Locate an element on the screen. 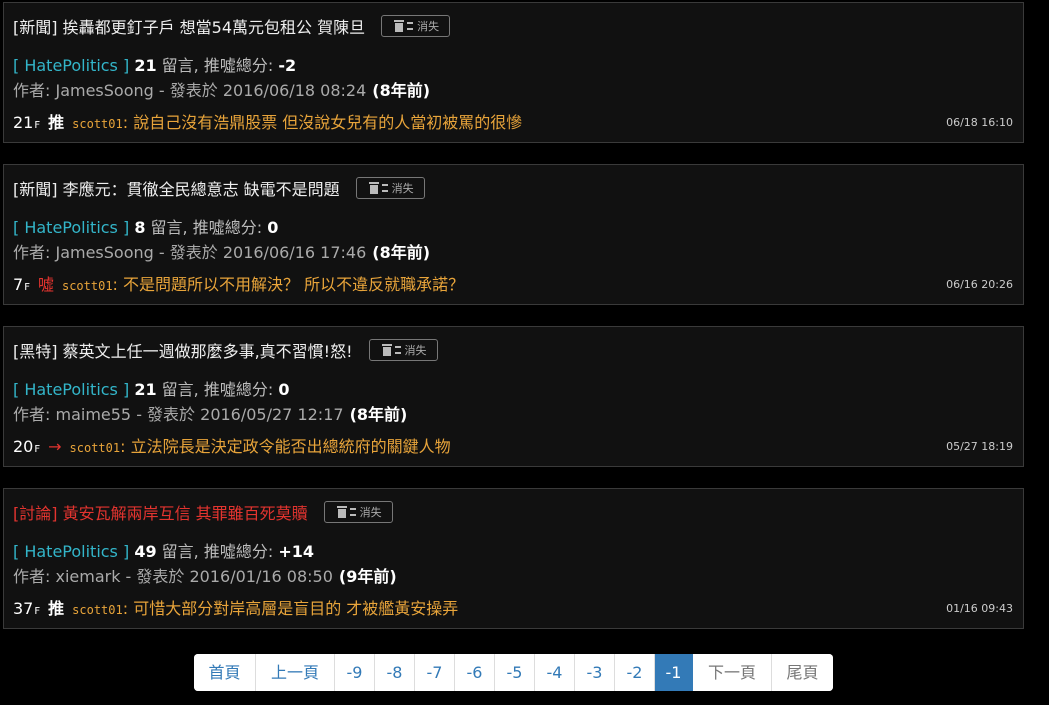  comment-count: 8 is located at coordinates (140, 227).